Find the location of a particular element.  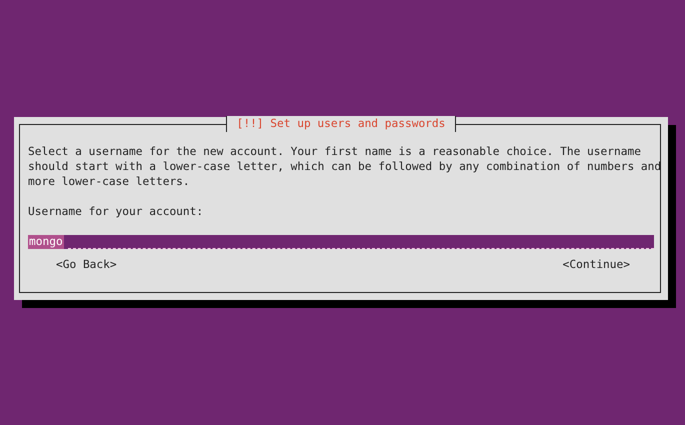

description-text: Select a username for the new account. Your first name is a reasonable choice. The username should start with a lower-case letter, which can be followed by any combination of numbers and more lower-case letters. is located at coordinates (345, 166).